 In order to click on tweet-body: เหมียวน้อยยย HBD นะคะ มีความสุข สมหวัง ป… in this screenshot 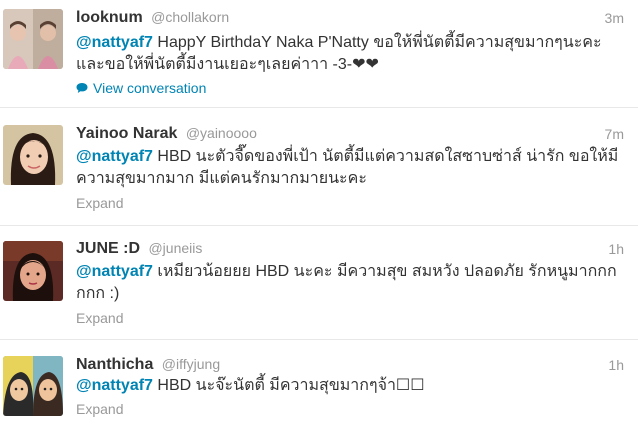, I will do `click(346, 282)`.